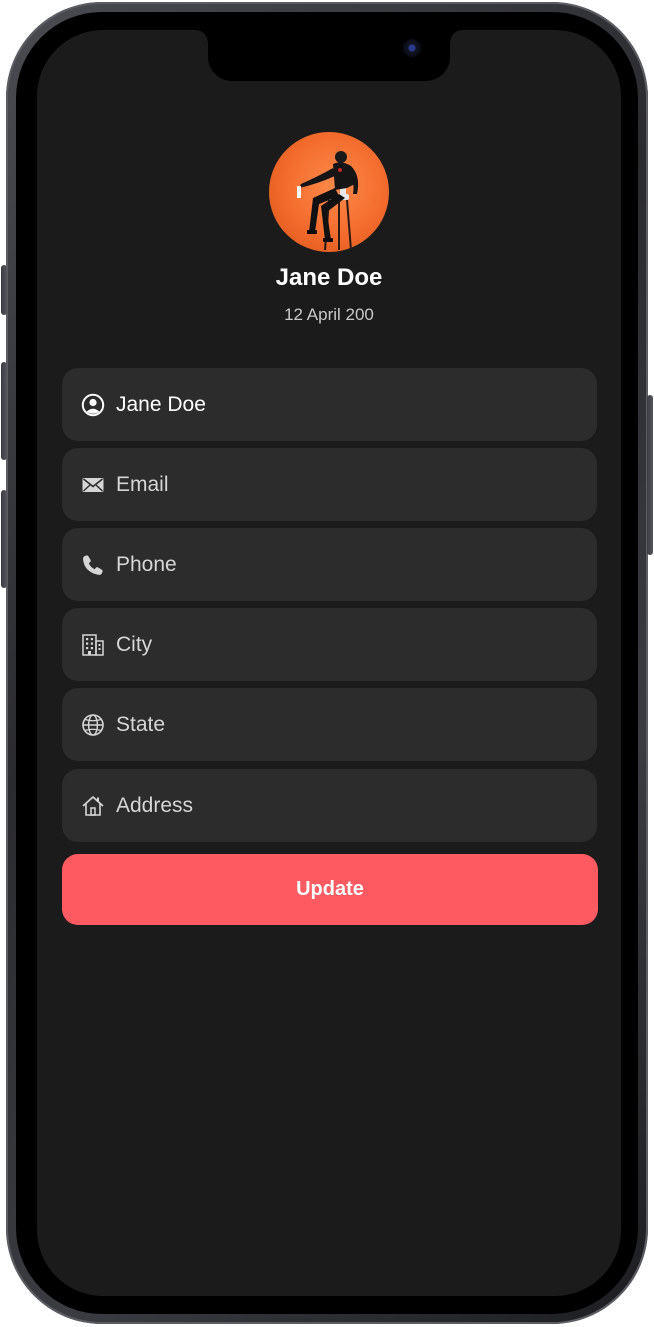 The height and width of the screenshot is (1327, 654). What do you see at coordinates (141, 724) in the screenshot?
I see `state-field-placeholder: State` at bounding box center [141, 724].